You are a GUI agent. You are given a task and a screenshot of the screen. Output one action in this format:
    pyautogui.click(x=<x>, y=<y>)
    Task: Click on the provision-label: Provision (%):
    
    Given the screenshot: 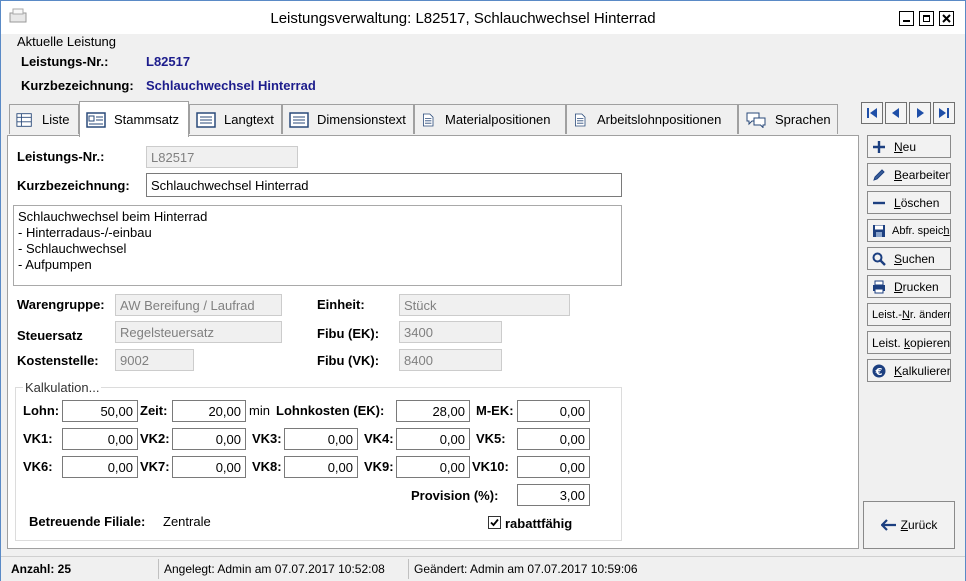 What is the action you would take?
    pyautogui.click(x=455, y=495)
    